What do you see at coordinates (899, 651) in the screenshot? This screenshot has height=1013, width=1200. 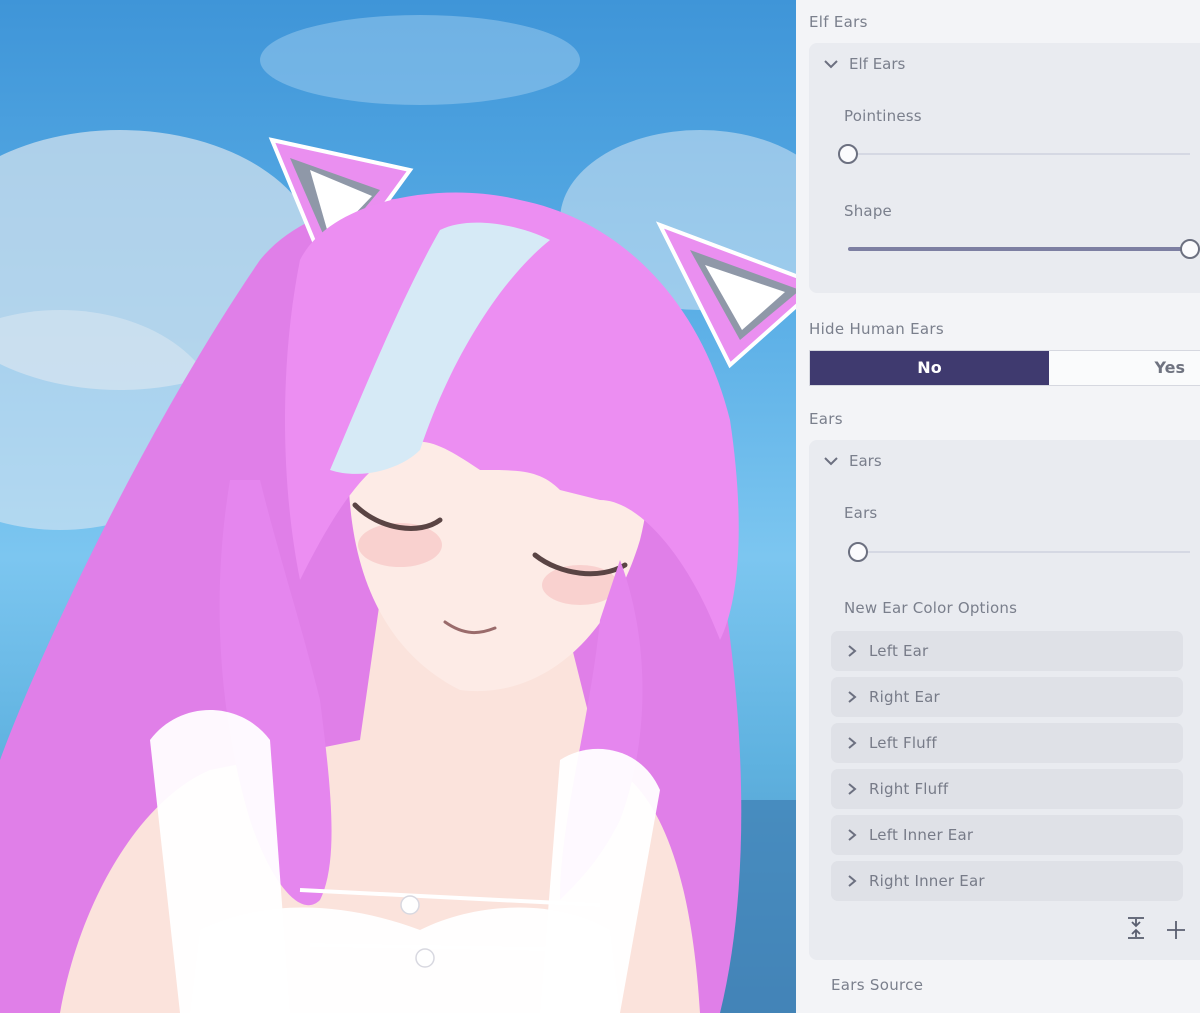 I see `color-item-label: Left Ear` at bounding box center [899, 651].